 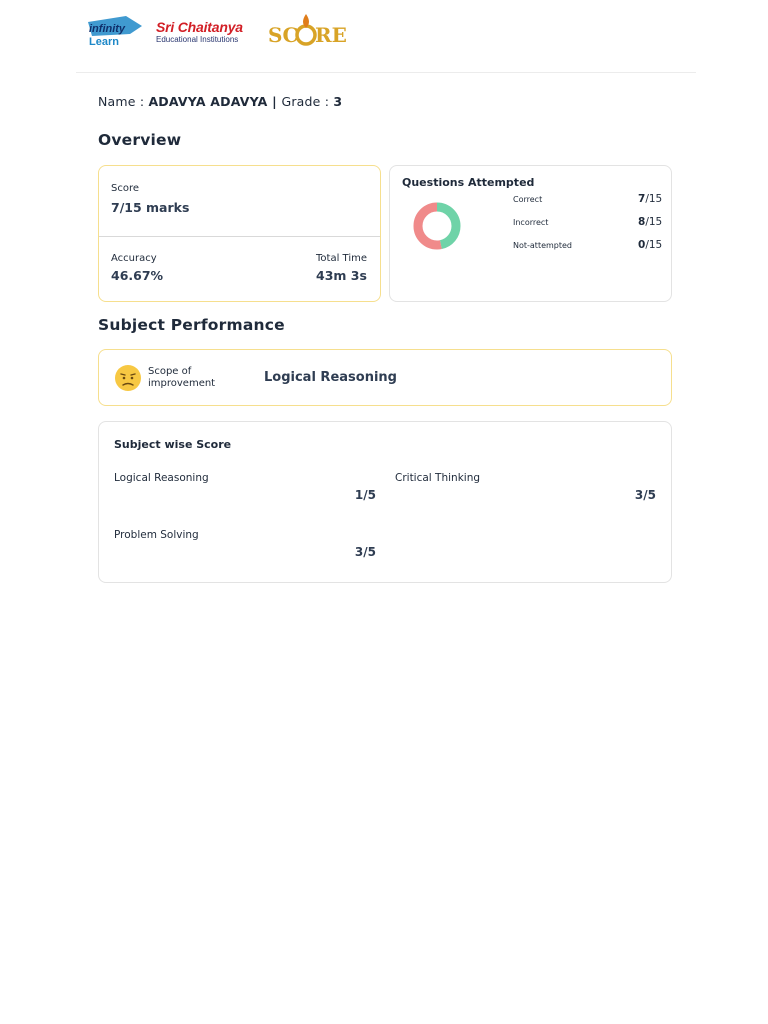 What do you see at coordinates (107, 29) in the screenshot?
I see `svg-text: infinity` at bounding box center [107, 29].